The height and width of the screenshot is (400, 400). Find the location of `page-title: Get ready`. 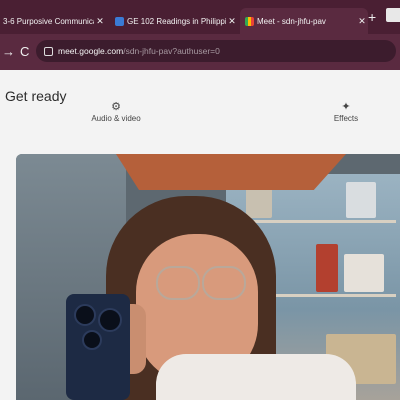

page-title: Get ready is located at coordinates (36, 96).